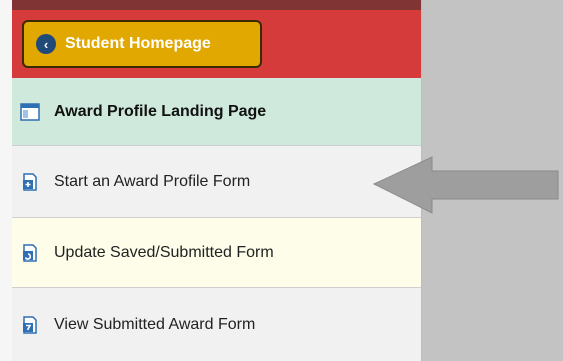 This screenshot has width=563, height=361. What do you see at coordinates (30, 252) in the screenshot?
I see `edit-document-icon` at bounding box center [30, 252].